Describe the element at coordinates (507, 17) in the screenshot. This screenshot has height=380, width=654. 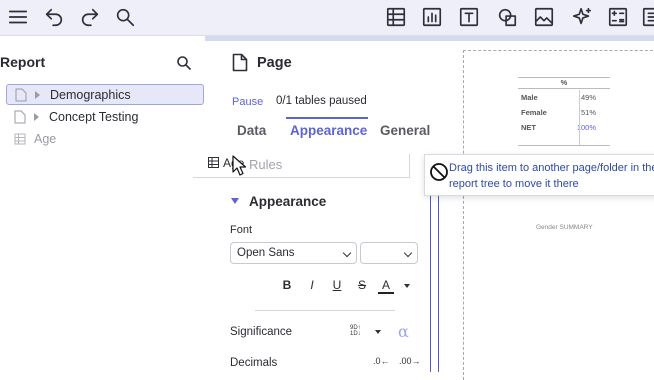
I see `shapes-icon` at that location.